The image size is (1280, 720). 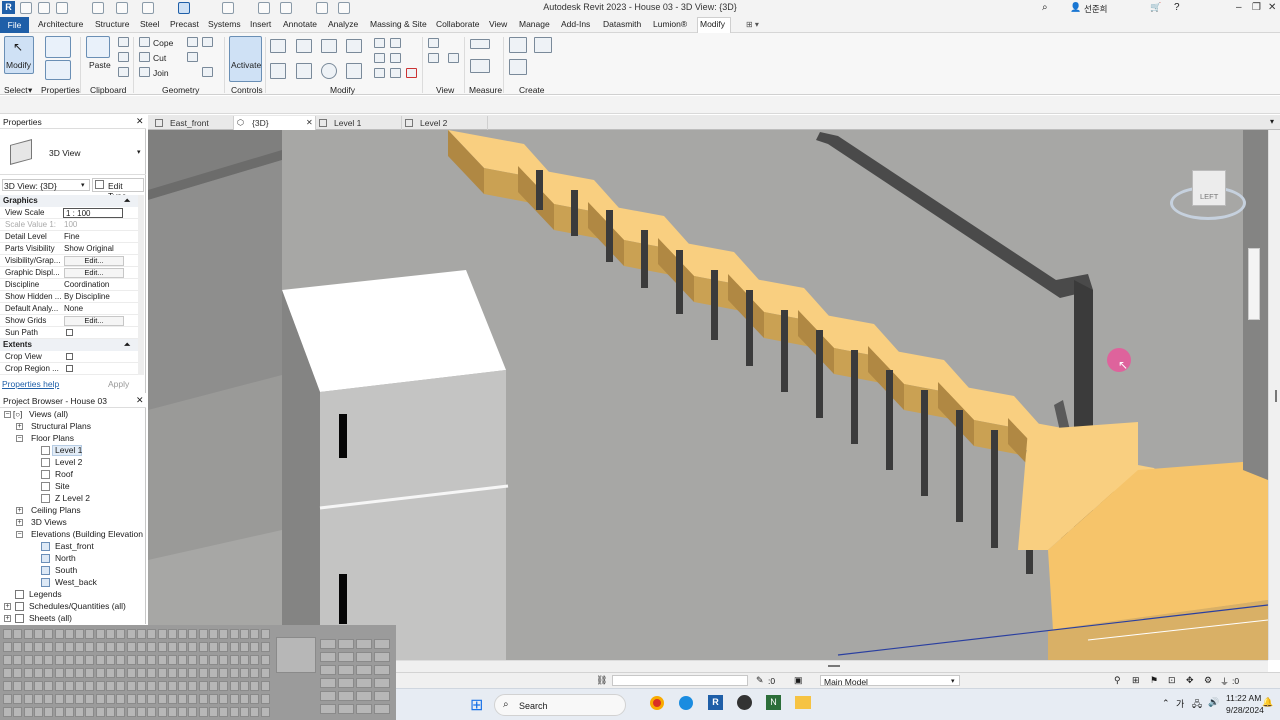 What do you see at coordinates (1224, 681) in the screenshot?
I see `filter-icon: ⏚` at bounding box center [1224, 681].